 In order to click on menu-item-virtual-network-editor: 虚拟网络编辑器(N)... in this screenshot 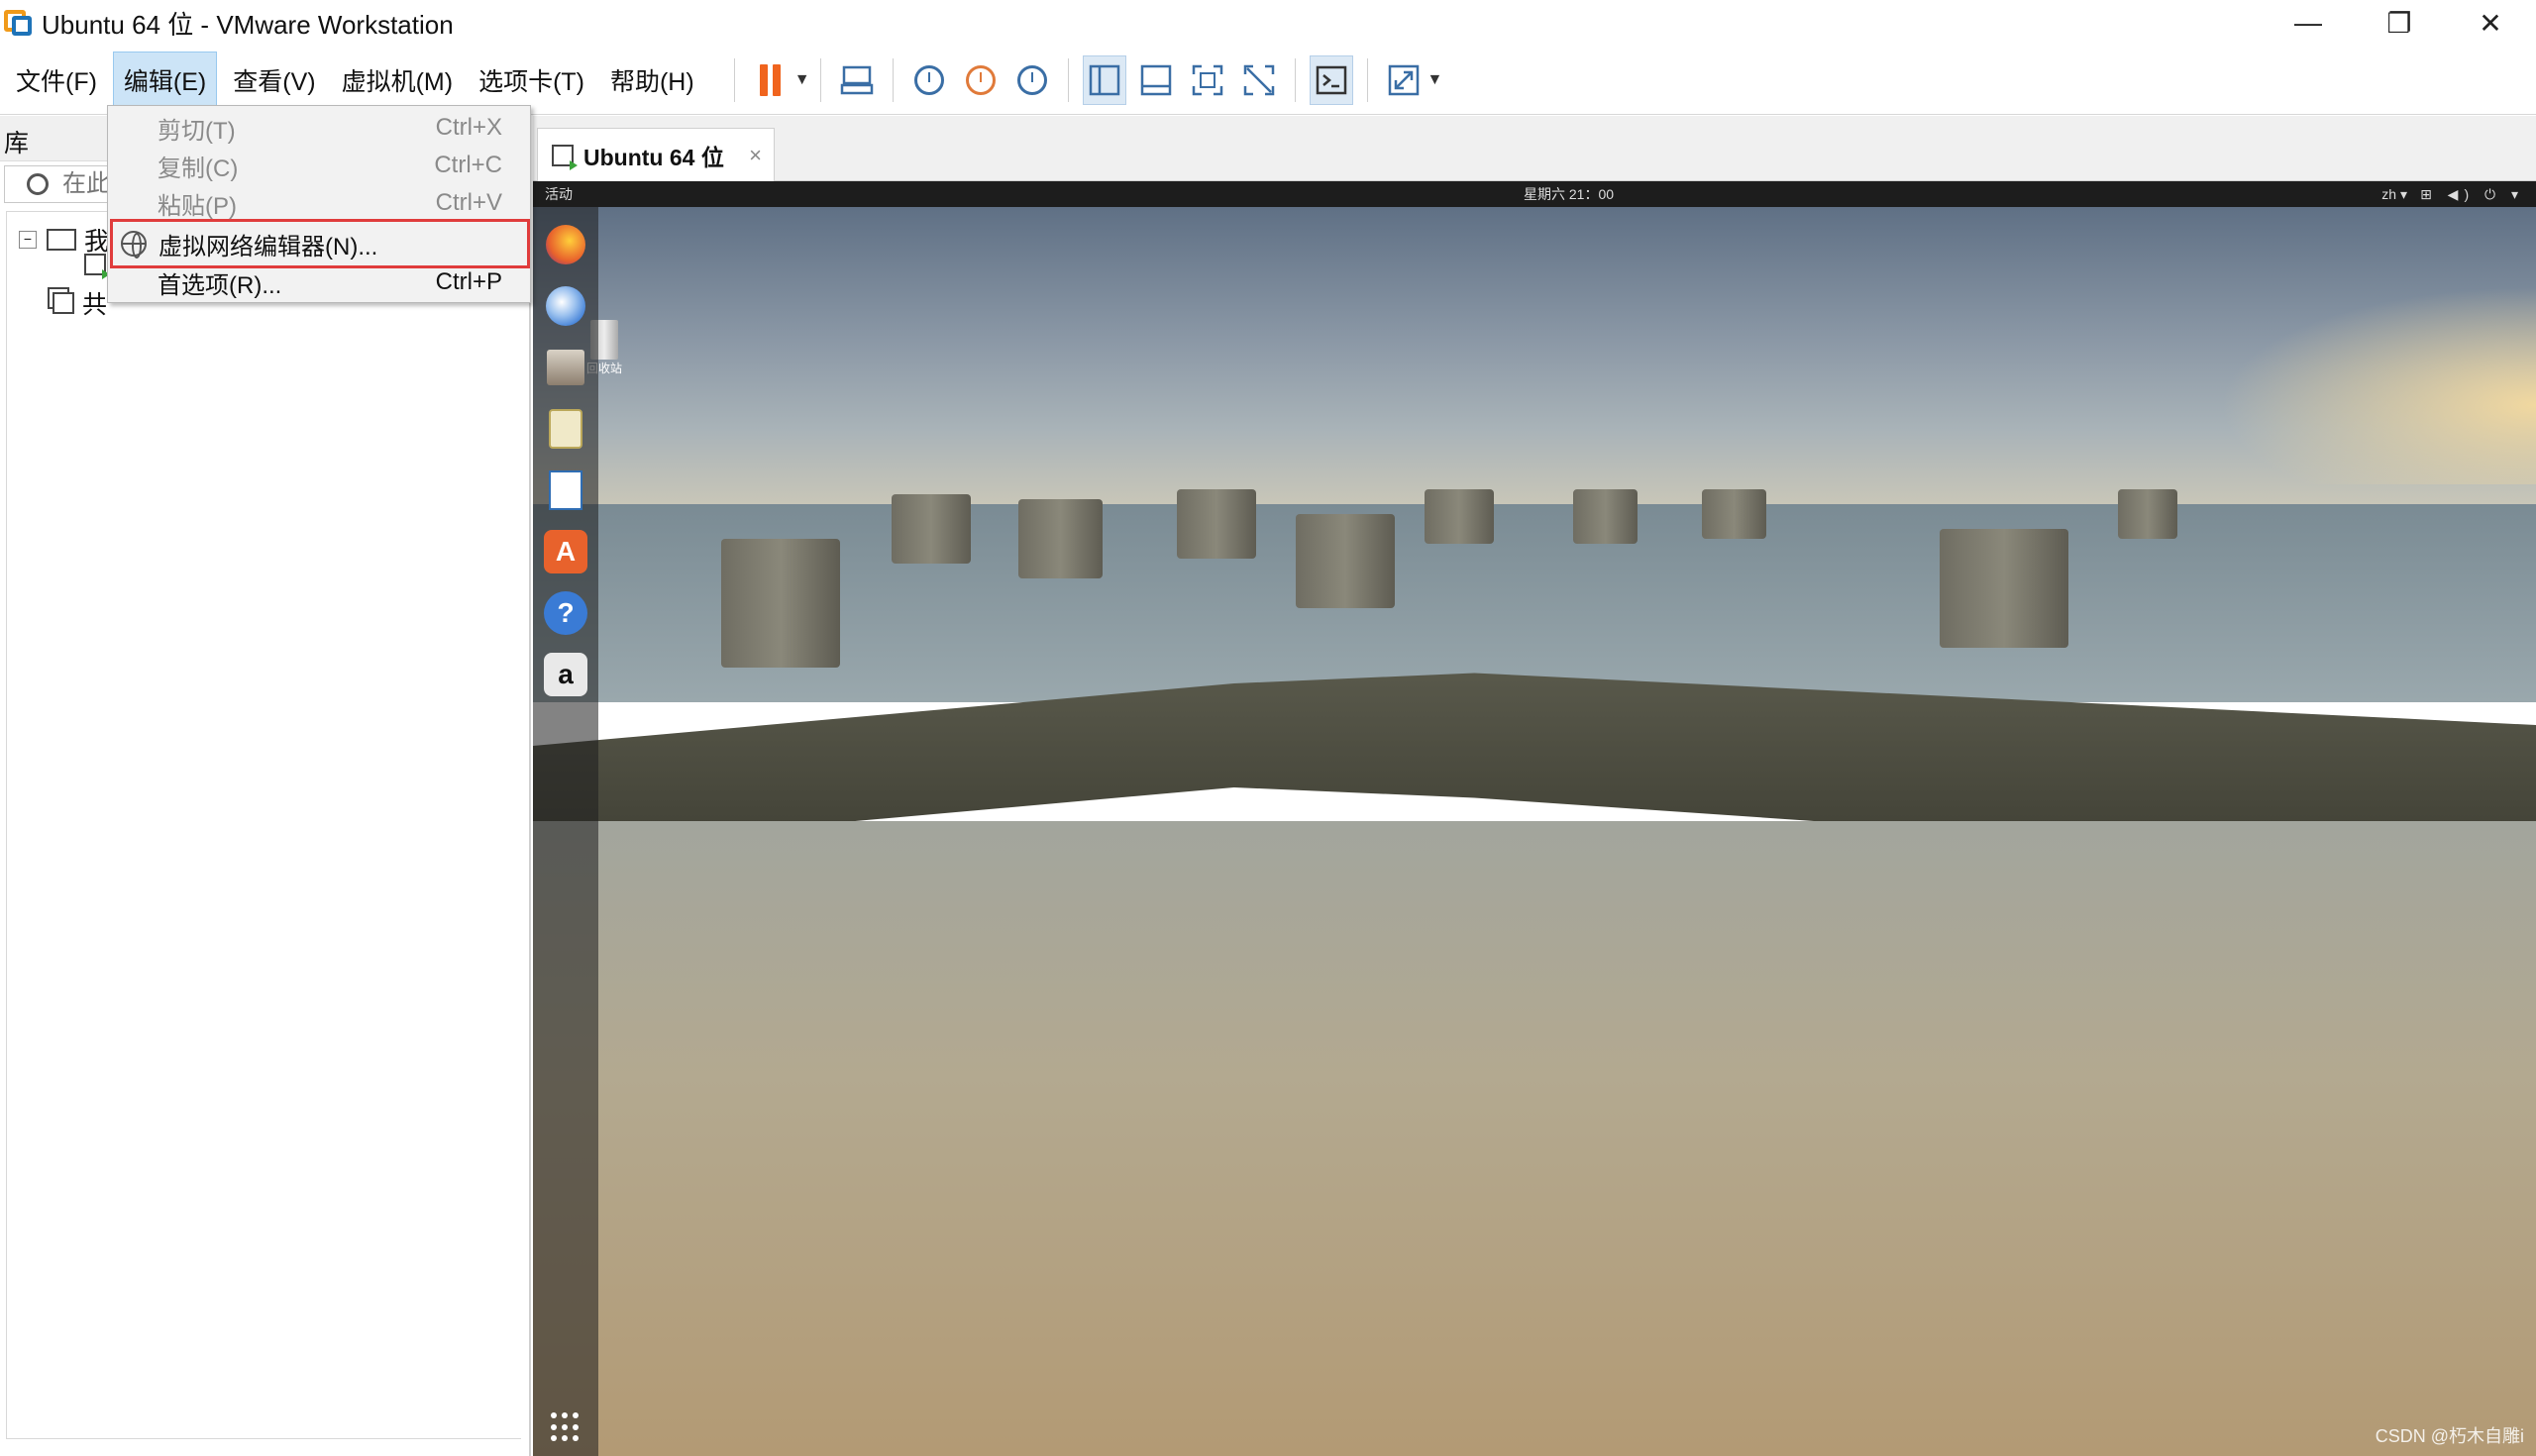, I will do `click(320, 243)`.